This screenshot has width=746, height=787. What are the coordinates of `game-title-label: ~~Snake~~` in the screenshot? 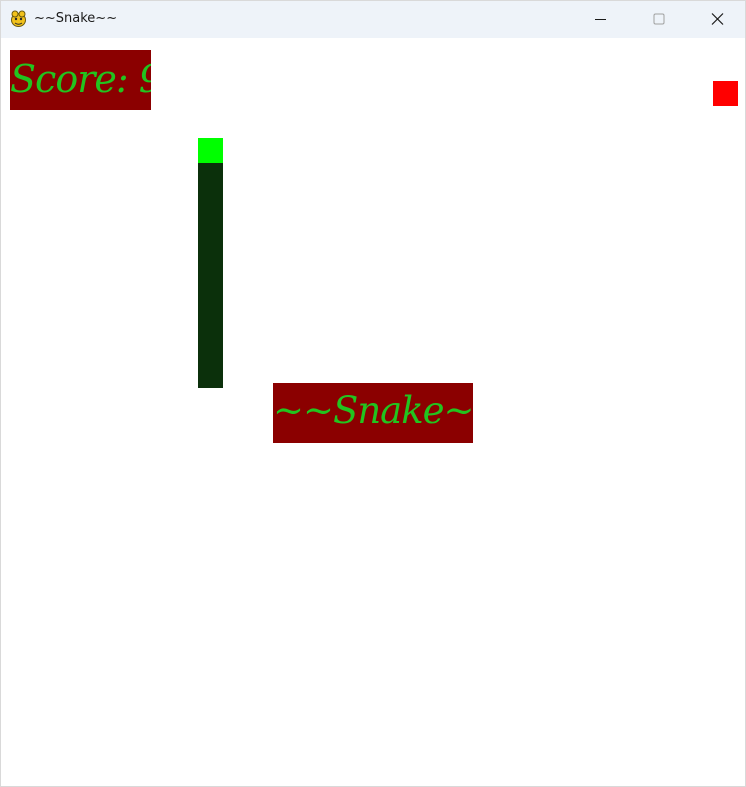 It's located at (373, 413).